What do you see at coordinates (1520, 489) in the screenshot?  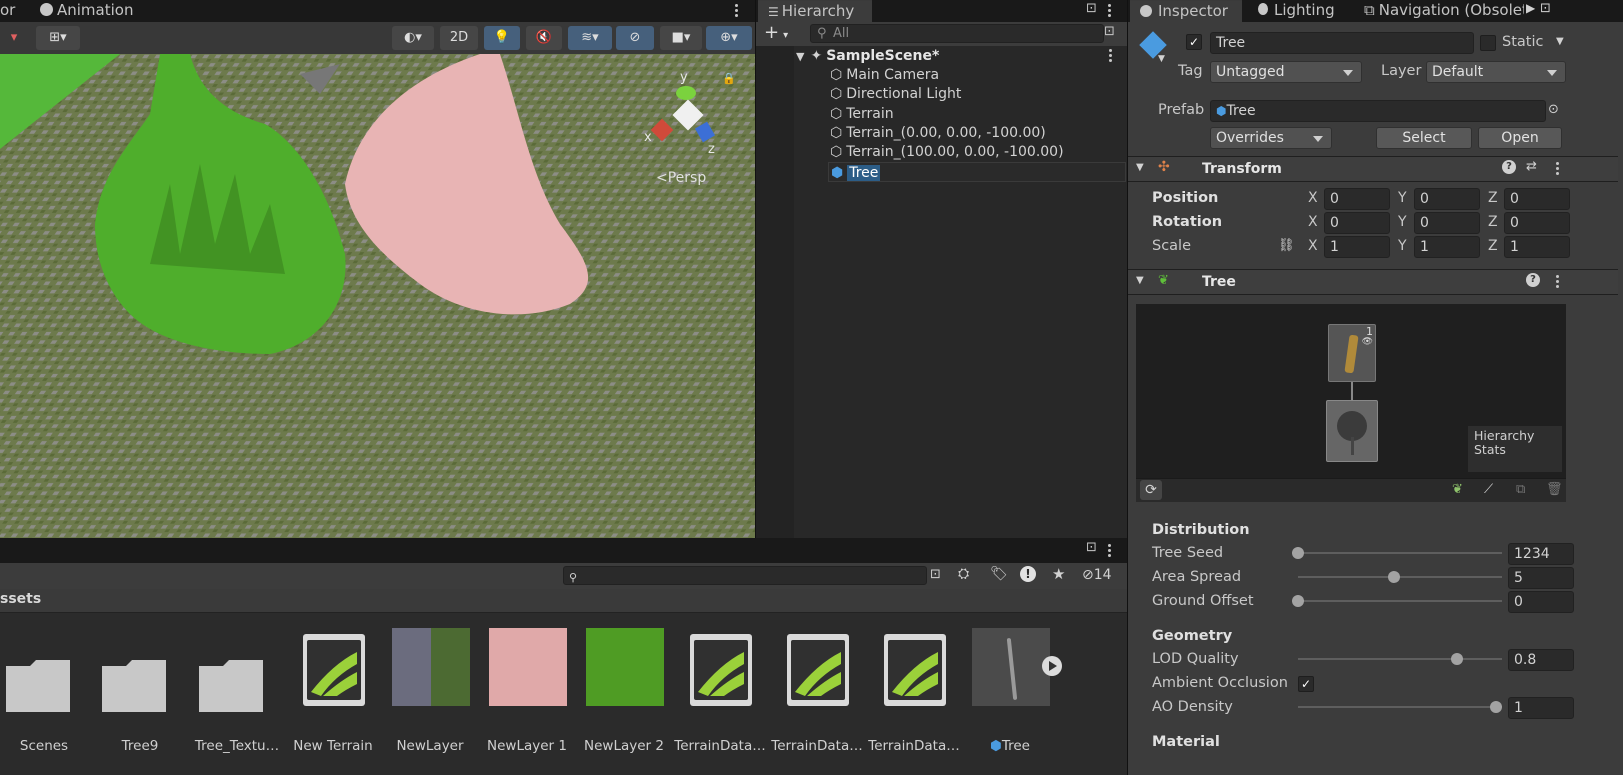 I see `duplicate-group-icon: ⧉` at bounding box center [1520, 489].